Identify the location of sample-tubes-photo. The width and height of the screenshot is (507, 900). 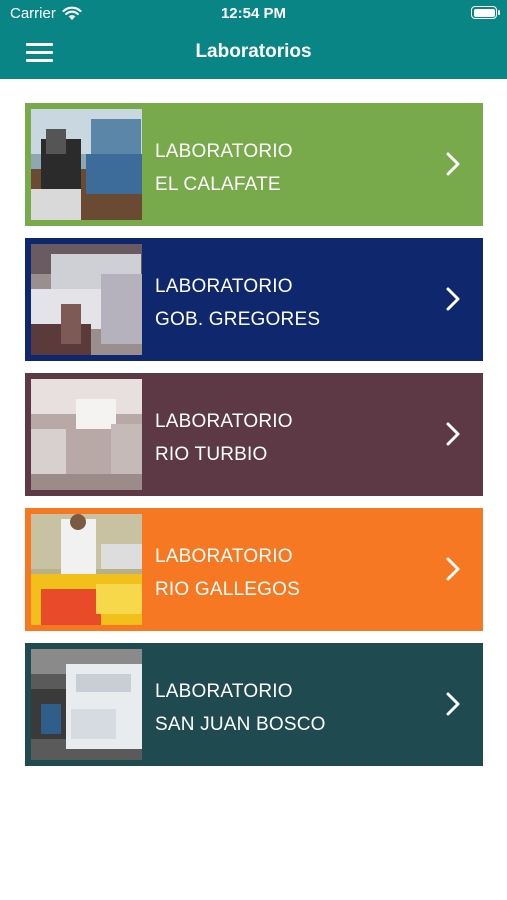
(86, 299).